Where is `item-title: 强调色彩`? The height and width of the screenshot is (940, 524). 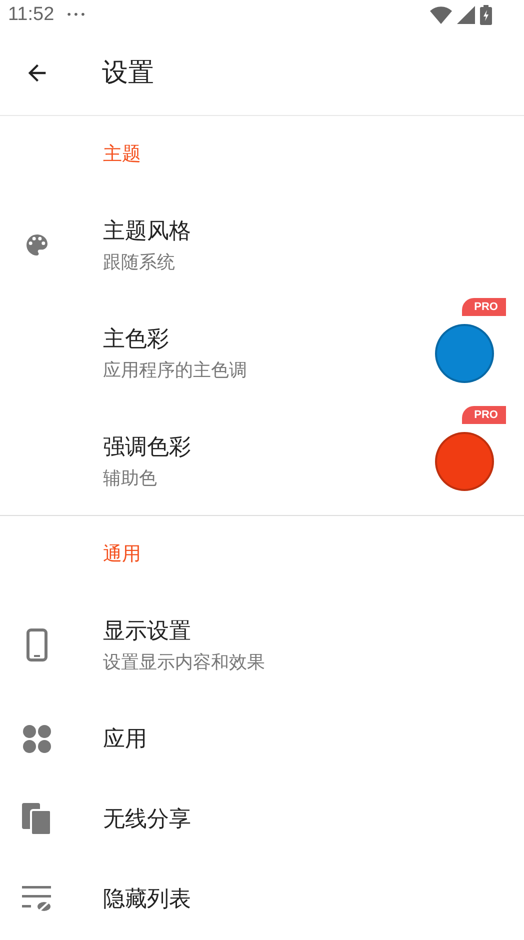
item-title: 强调色彩 is located at coordinates (147, 448).